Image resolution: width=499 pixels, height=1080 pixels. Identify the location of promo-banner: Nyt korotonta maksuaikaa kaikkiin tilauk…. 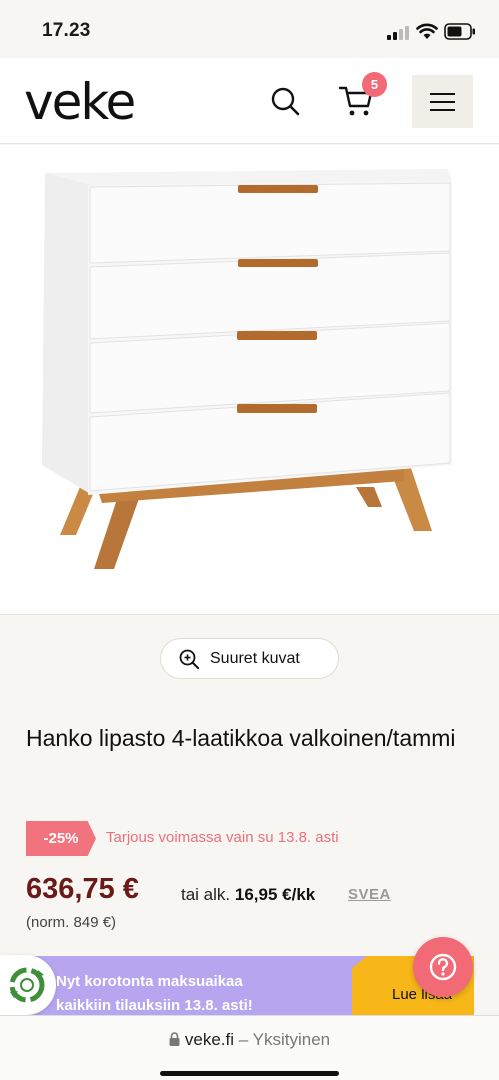
(250, 987).